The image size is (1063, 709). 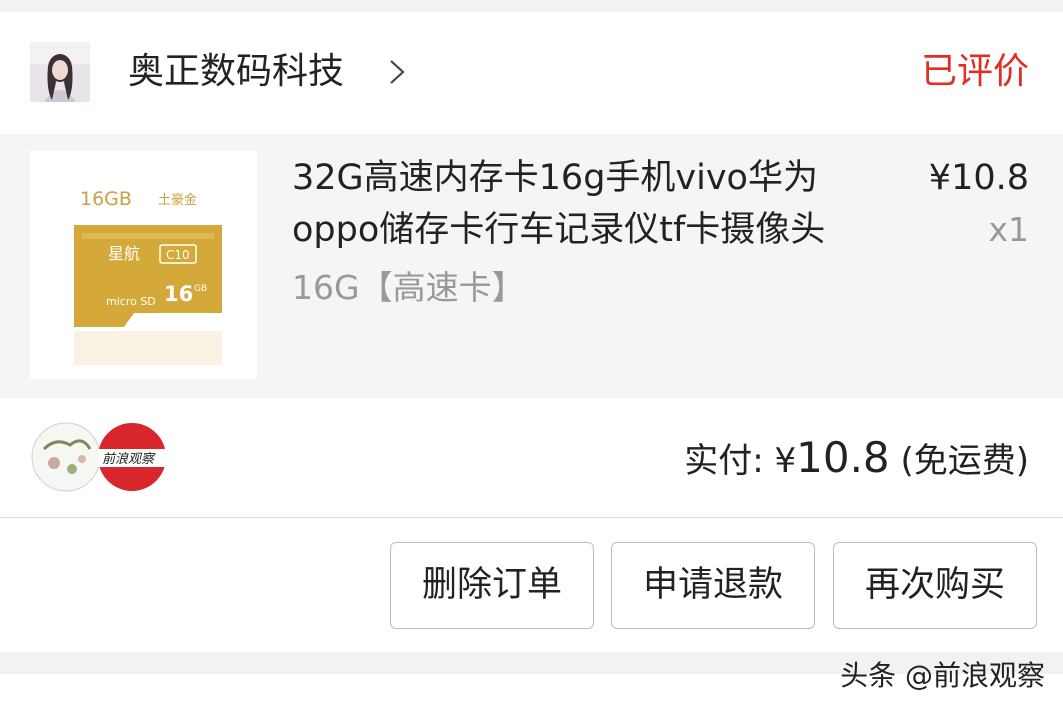 What do you see at coordinates (177, 200) in the screenshot?
I see `thumb-brand-label: 土豪金` at bounding box center [177, 200].